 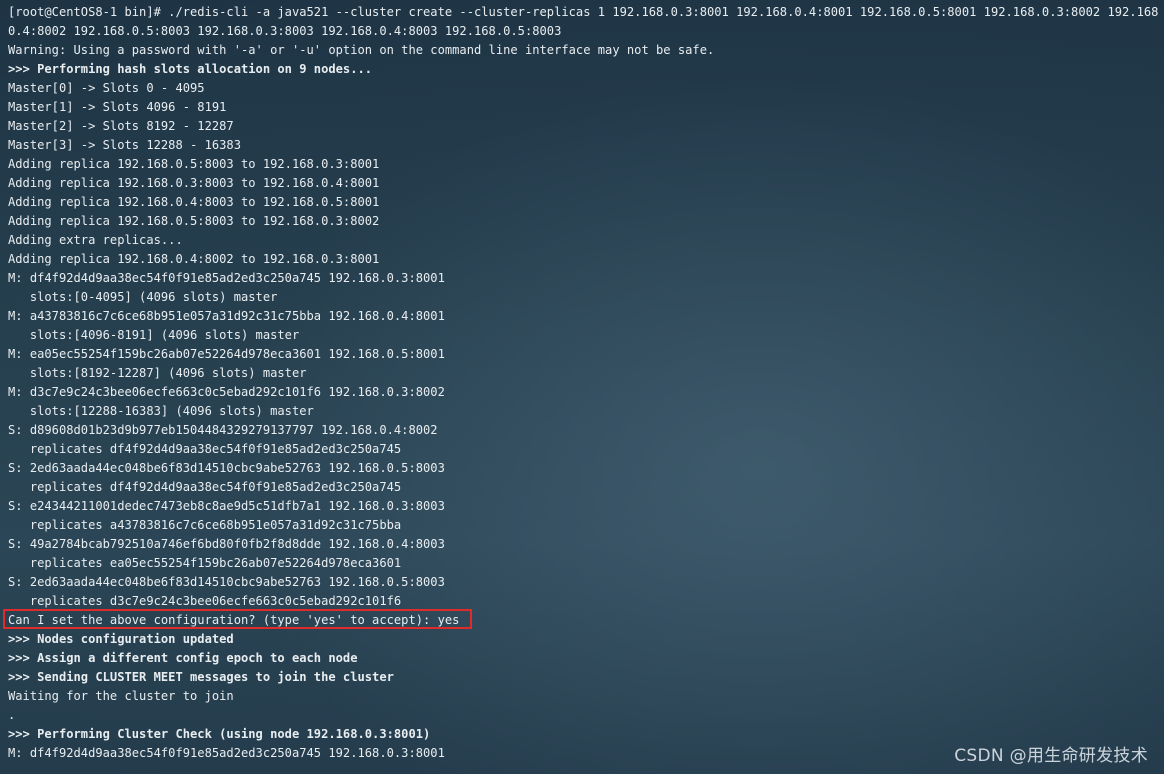 I want to click on watermark: CSDN @用生命研发技术, so click(x=1051, y=756).